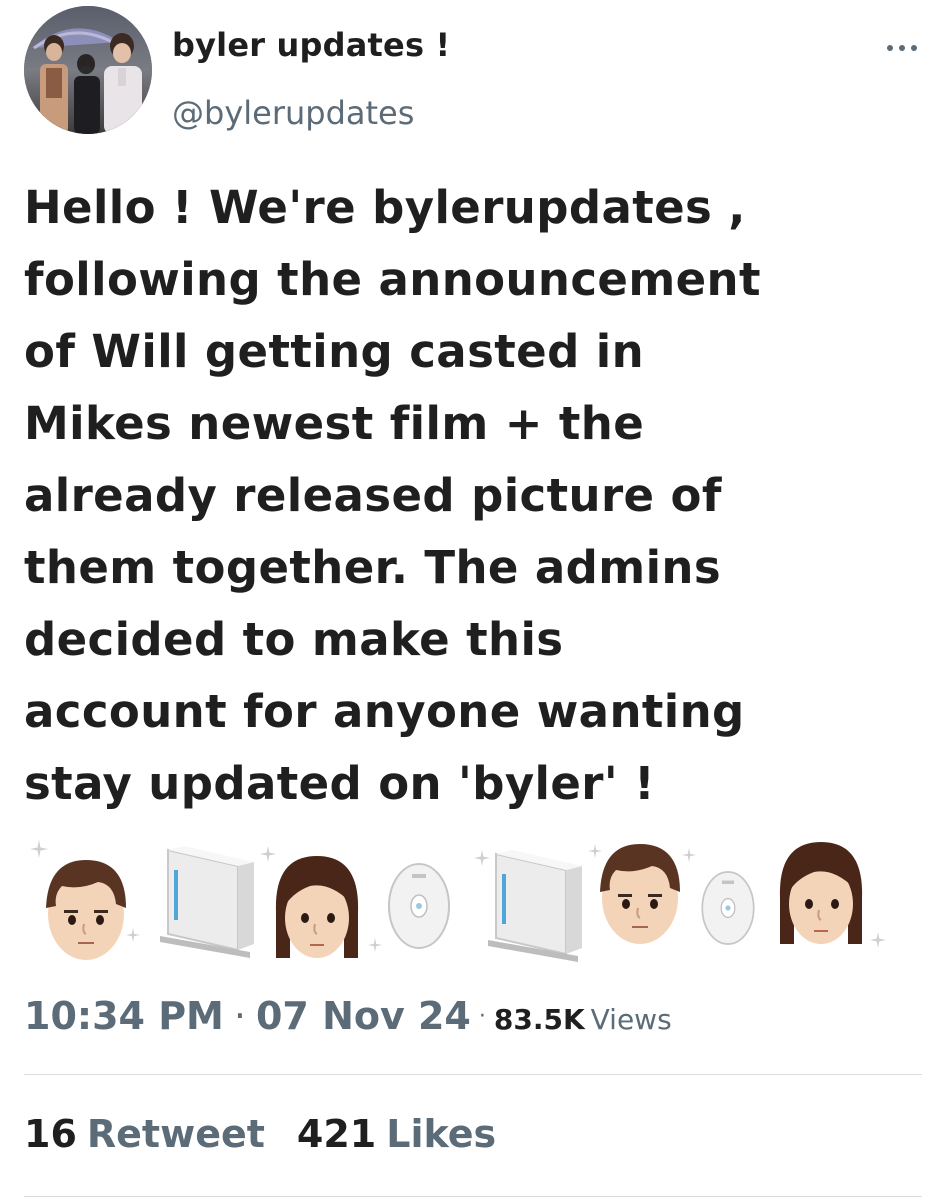  What do you see at coordinates (441, 1134) in the screenshot?
I see `likes-label: Likes` at bounding box center [441, 1134].